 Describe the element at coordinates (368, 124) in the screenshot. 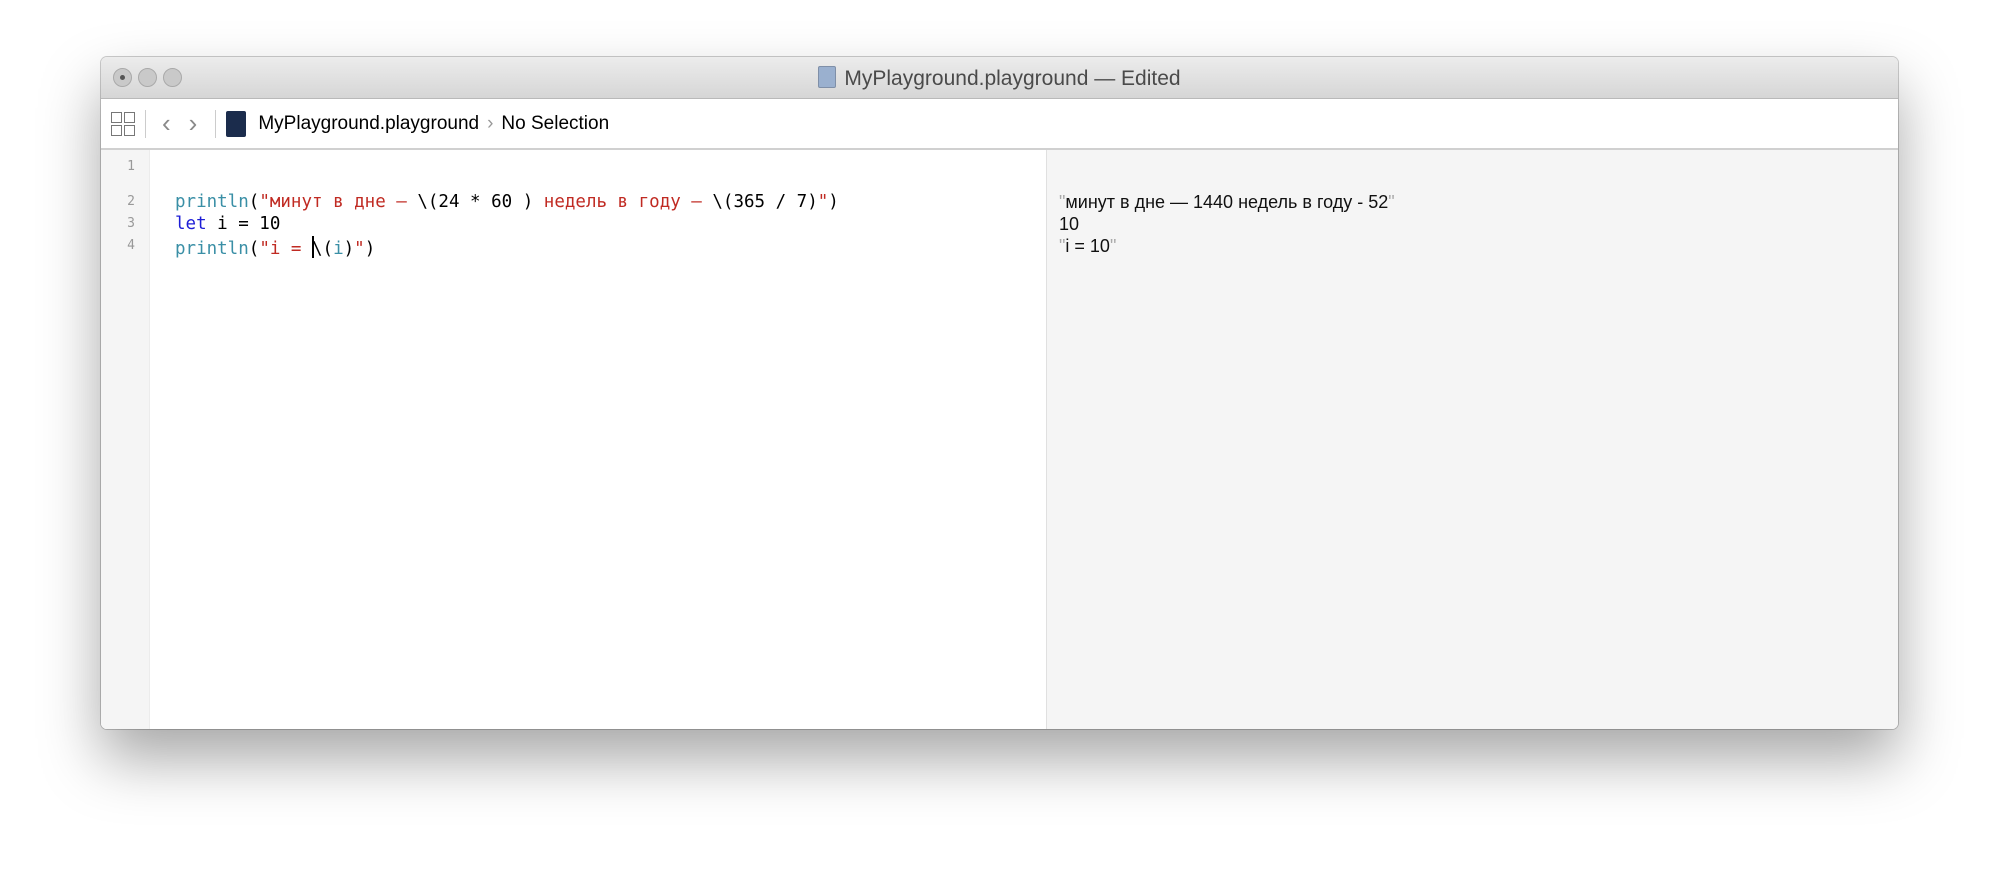

I see `breadcrumb-file: MyPlayground.playground` at that location.